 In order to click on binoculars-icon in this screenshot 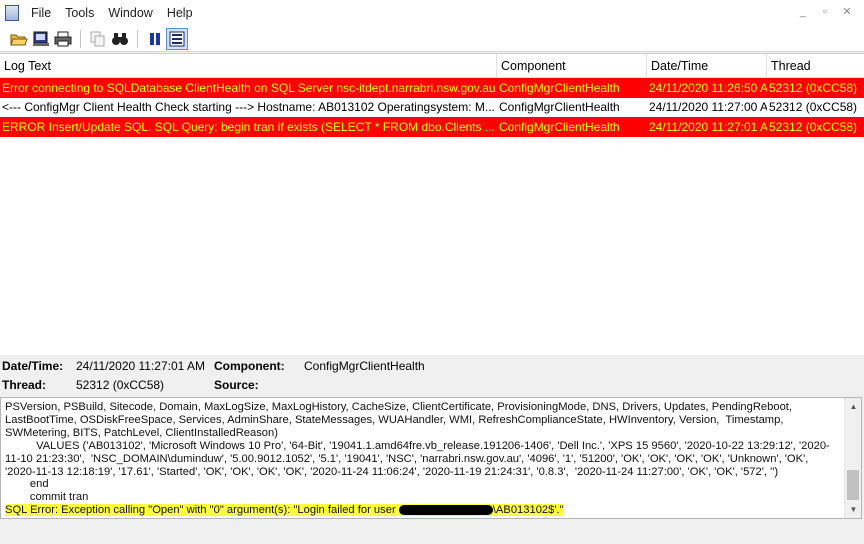, I will do `click(120, 38)`.